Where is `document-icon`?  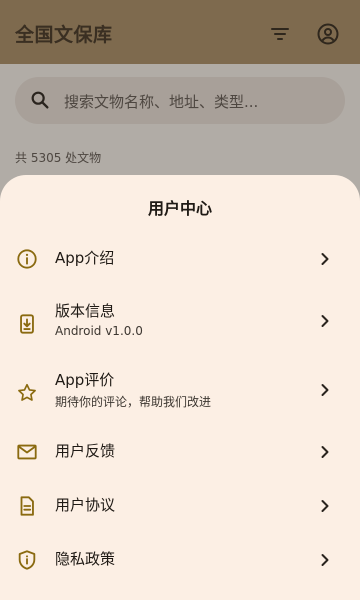
document-icon is located at coordinates (27, 506).